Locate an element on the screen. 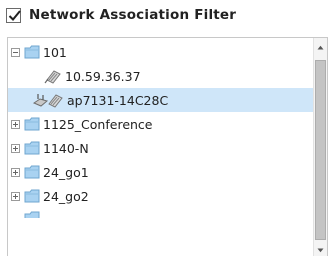 Image resolution: width=331 pixels, height=256 pixels. tree-node-label: 101 is located at coordinates (55, 52).